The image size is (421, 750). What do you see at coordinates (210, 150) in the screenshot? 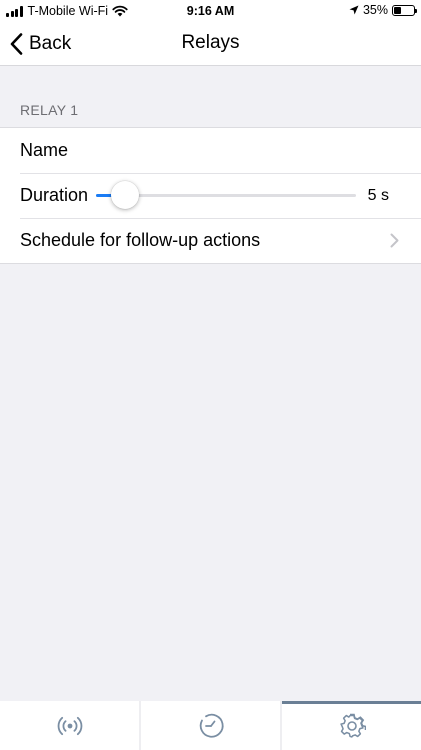
I see `name-row: Name` at bounding box center [210, 150].